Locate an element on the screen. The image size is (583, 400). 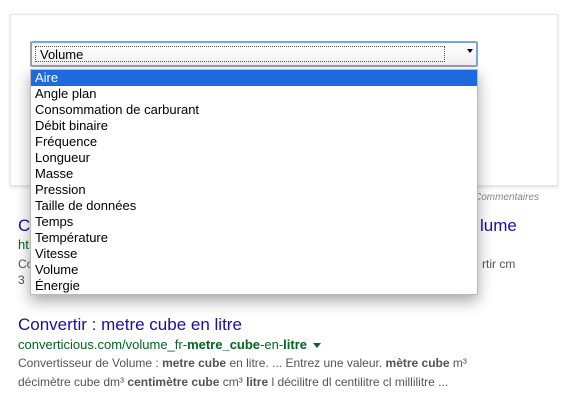
dropdown-option: Longueur is located at coordinates (254, 158).